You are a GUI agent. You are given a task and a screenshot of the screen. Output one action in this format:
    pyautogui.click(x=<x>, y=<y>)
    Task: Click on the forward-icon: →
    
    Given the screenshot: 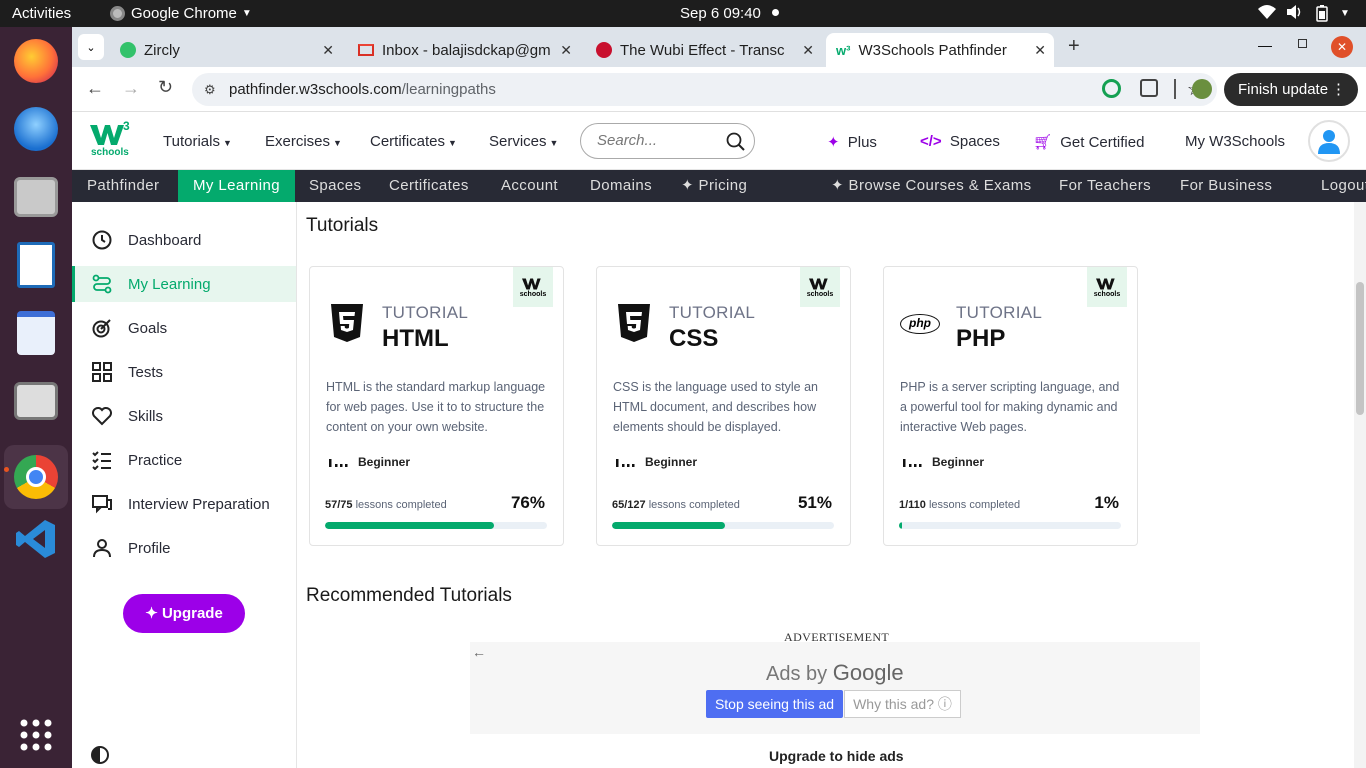 What is the action you would take?
    pyautogui.click(x=131, y=88)
    